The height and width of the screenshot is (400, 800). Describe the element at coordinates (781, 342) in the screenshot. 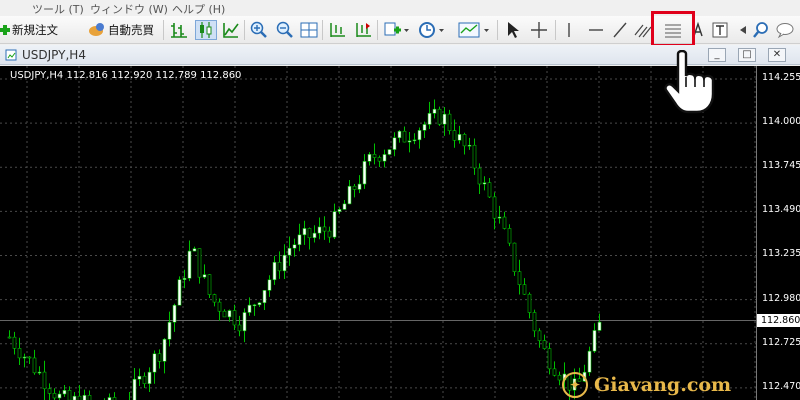

I see `price-tick-label: 112.725` at that location.